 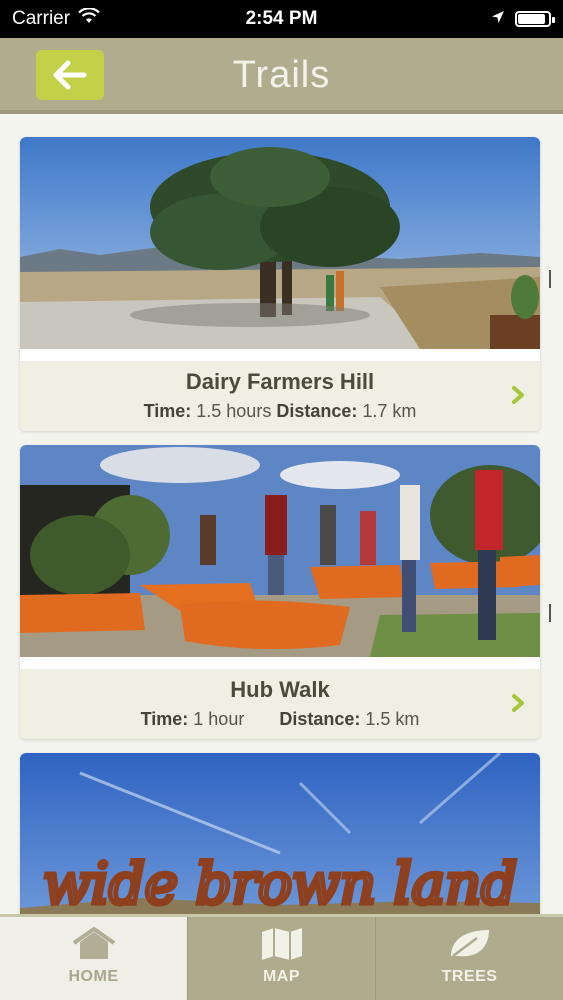 I want to click on tab-label: MAP, so click(x=281, y=976).